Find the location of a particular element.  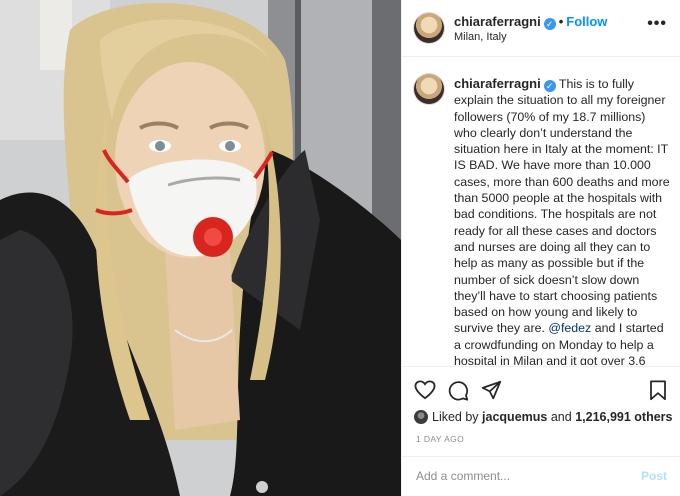

caption-username: chiaraferragni is located at coordinates (497, 83).